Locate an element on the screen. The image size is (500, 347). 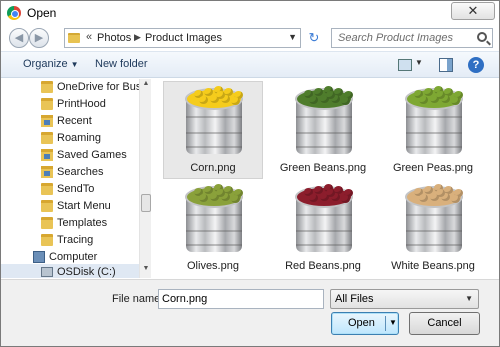
nav-item-sendto: SendTo is located at coordinates (70, 189).